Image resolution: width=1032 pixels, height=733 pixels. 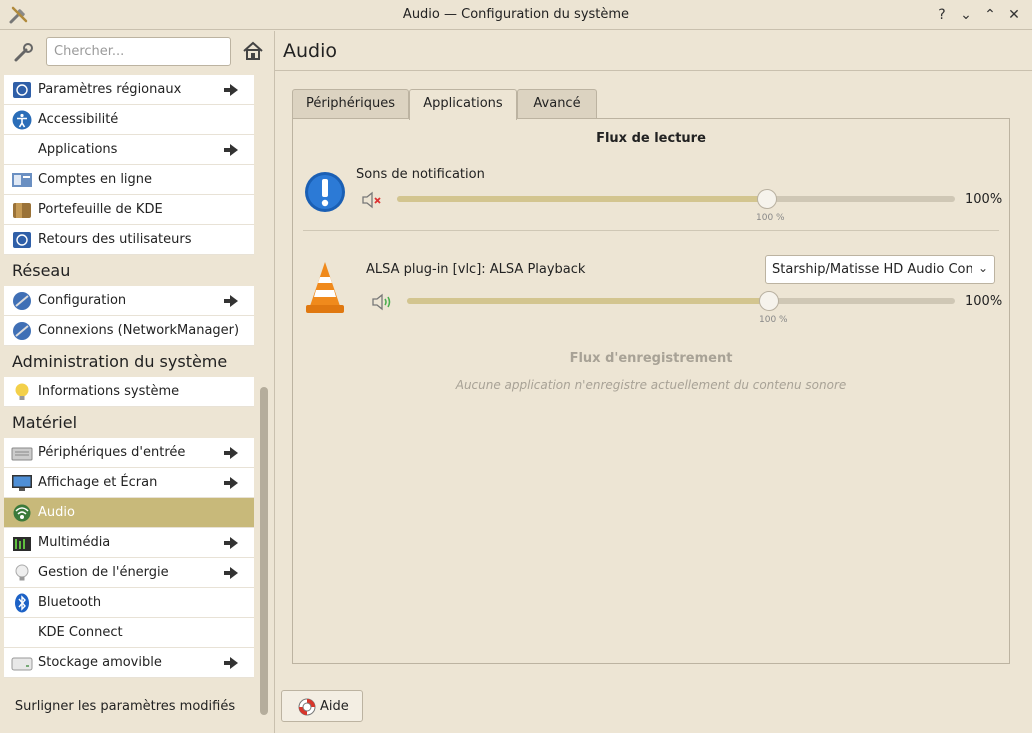 I want to click on stream-name: Sons de notification, so click(x=420, y=174).